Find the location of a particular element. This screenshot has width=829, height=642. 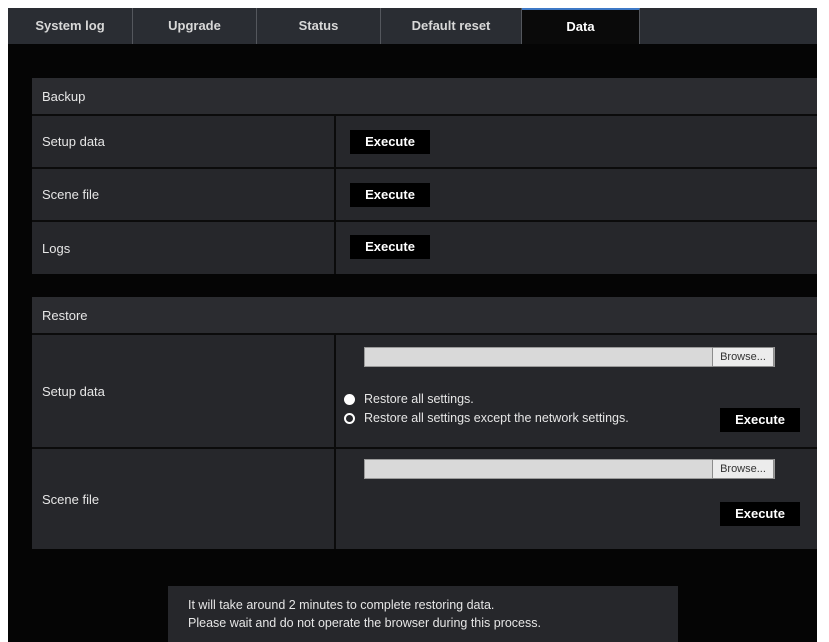

backup-scene-file-cell: Execute is located at coordinates (576, 194).